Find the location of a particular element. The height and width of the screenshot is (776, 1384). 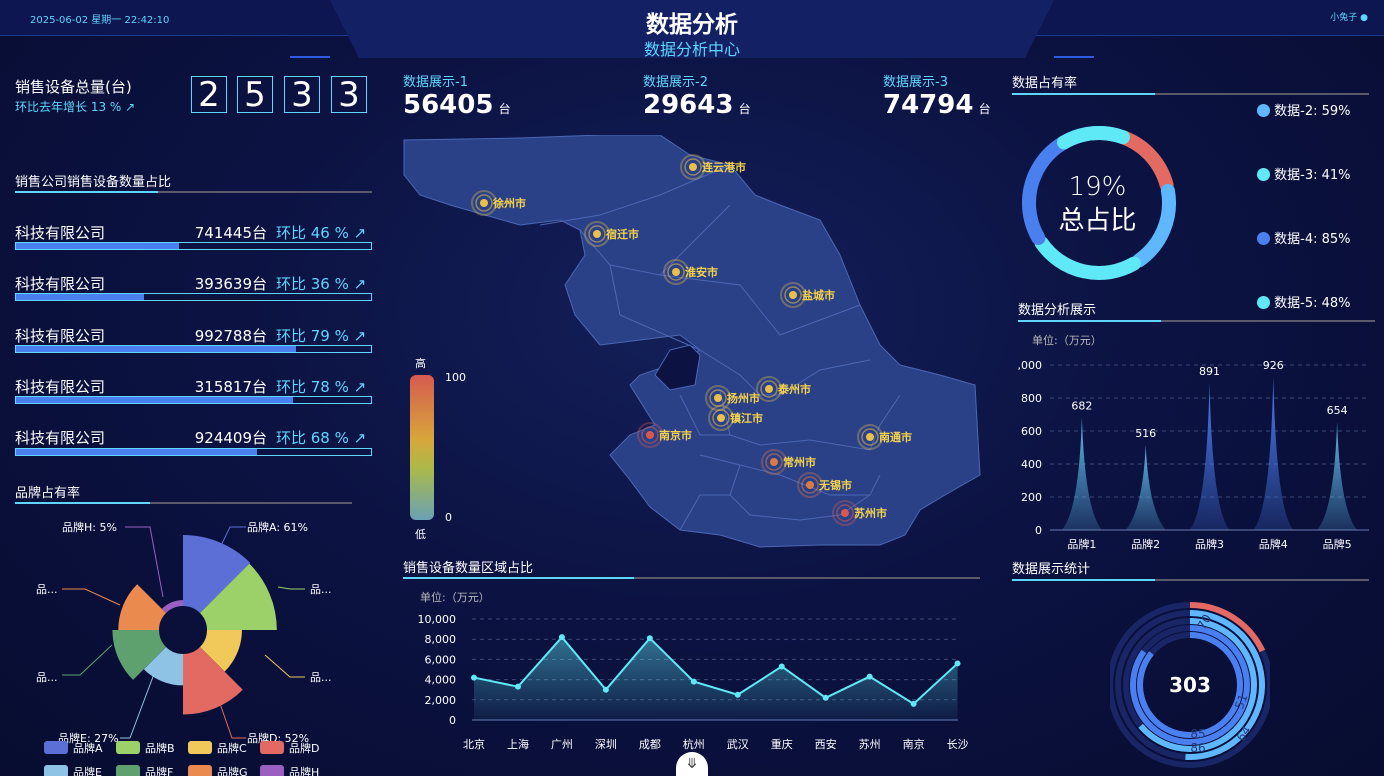

data-label: 682 is located at coordinates (1081, 405).